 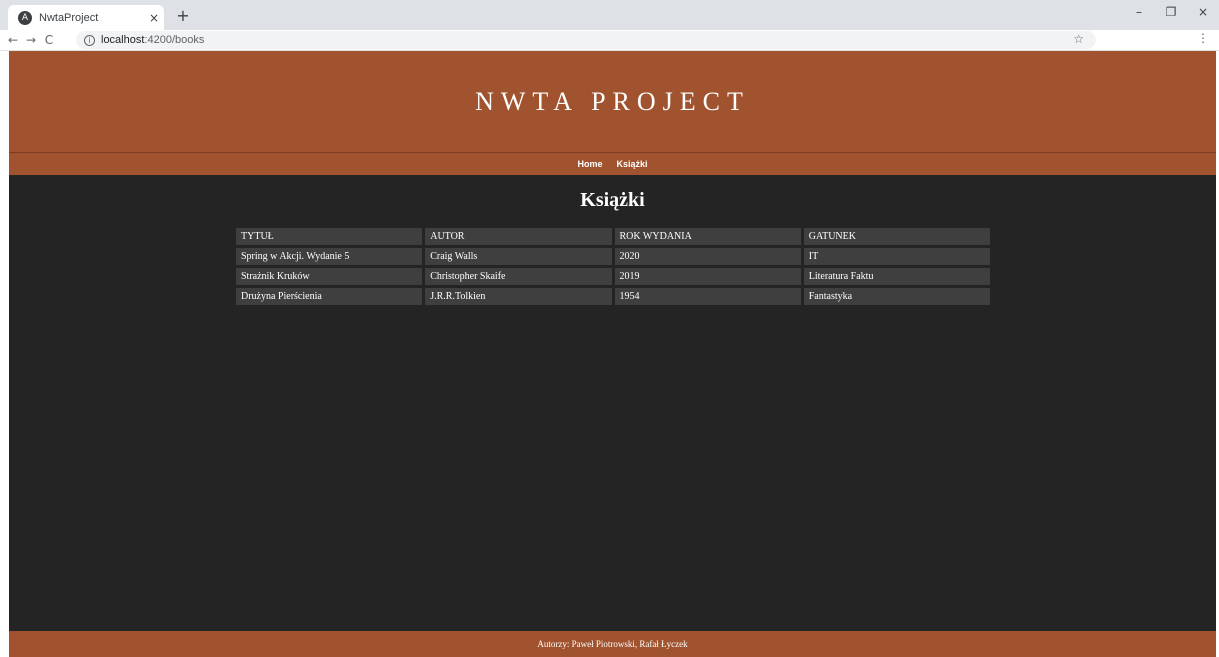 What do you see at coordinates (49, 40) in the screenshot?
I see `reload-icon: C` at bounding box center [49, 40].